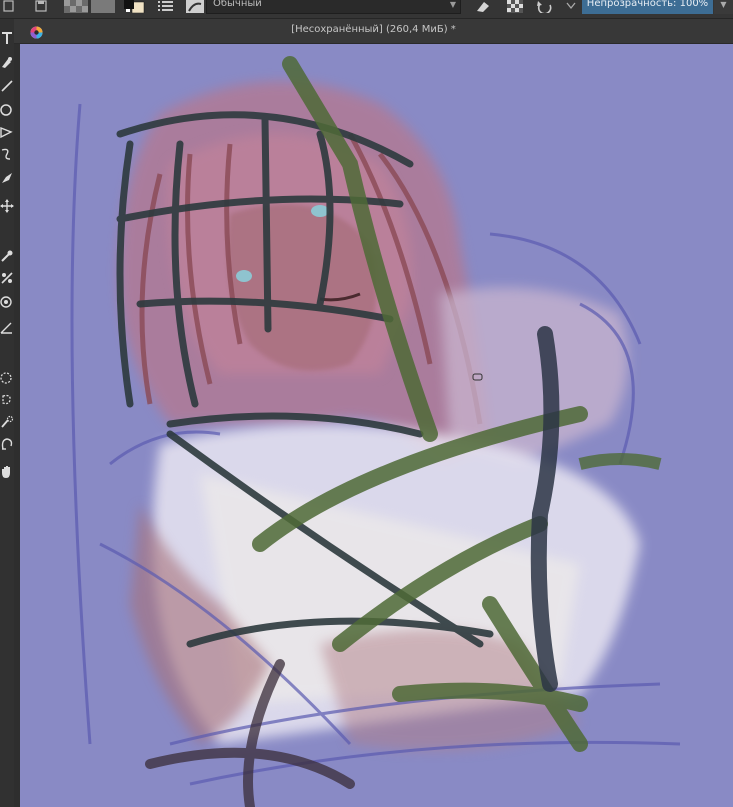 This screenshot has height=807, width=733. Describe the element at coordinates (7, 444) in the screenshot. I see `magnetic-select-icon` at that location.